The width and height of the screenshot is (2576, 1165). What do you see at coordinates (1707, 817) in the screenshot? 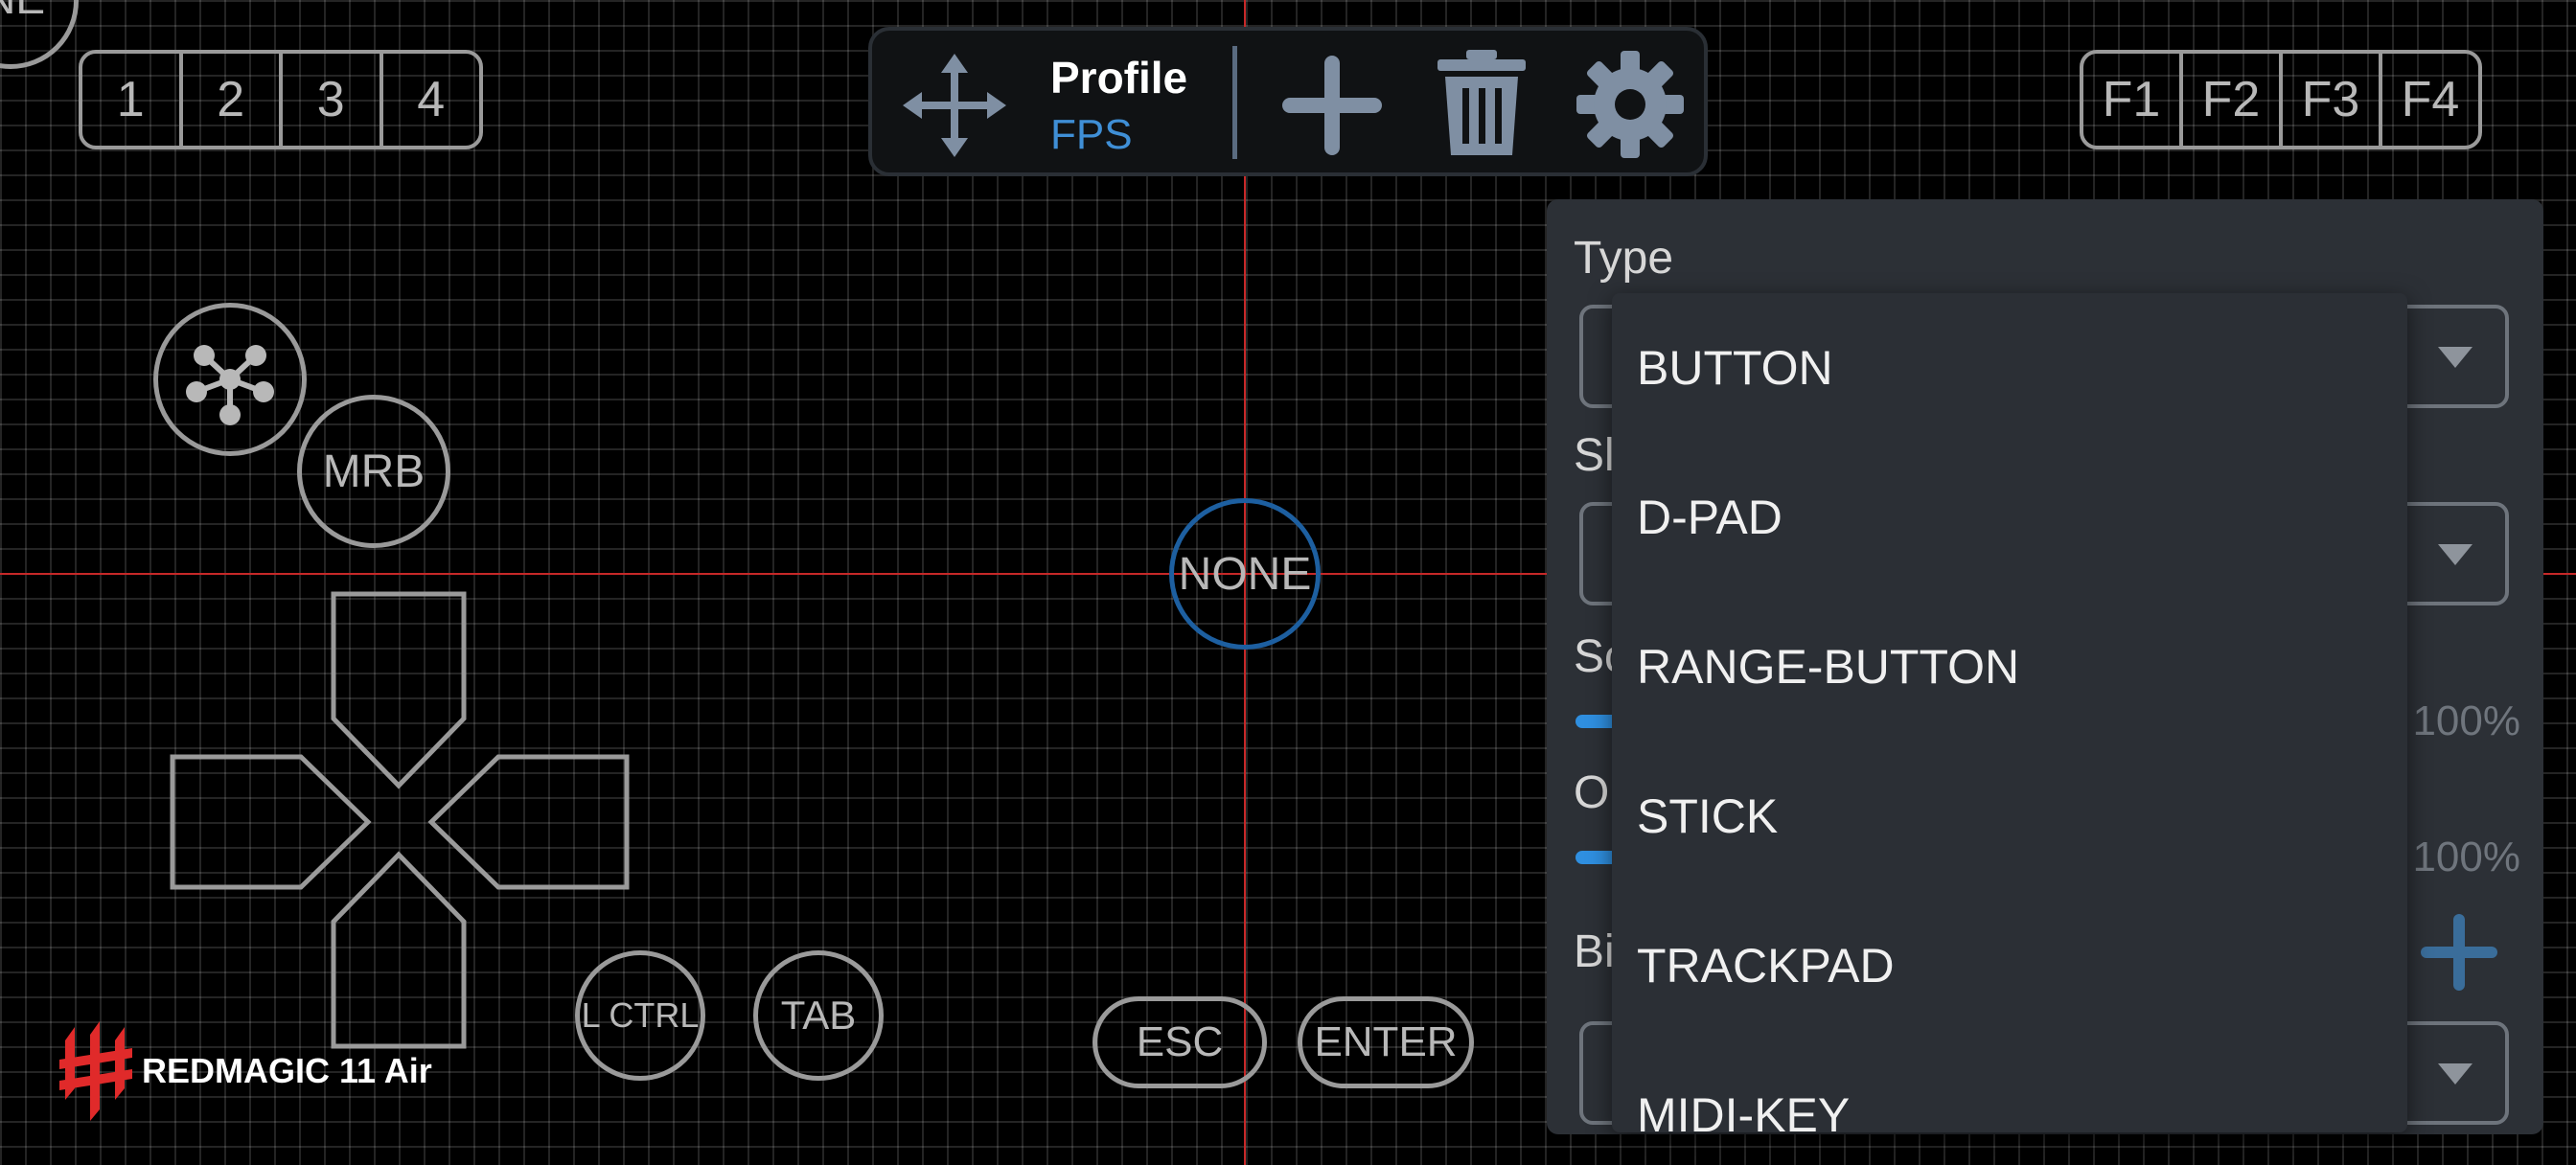
I see `dropdown-option-stick: STICK` at bounding box center [1707, 817].